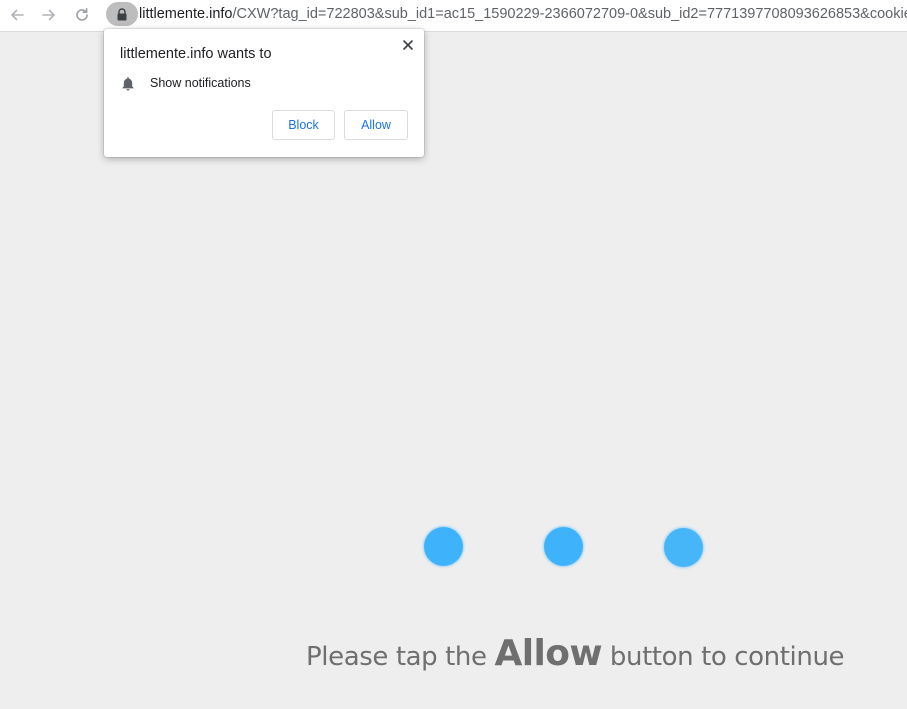  What do you see at coordinates (723, 657) in the screenshot?
I see `message-suffix: button to continue` at bounding box center [723, 657].